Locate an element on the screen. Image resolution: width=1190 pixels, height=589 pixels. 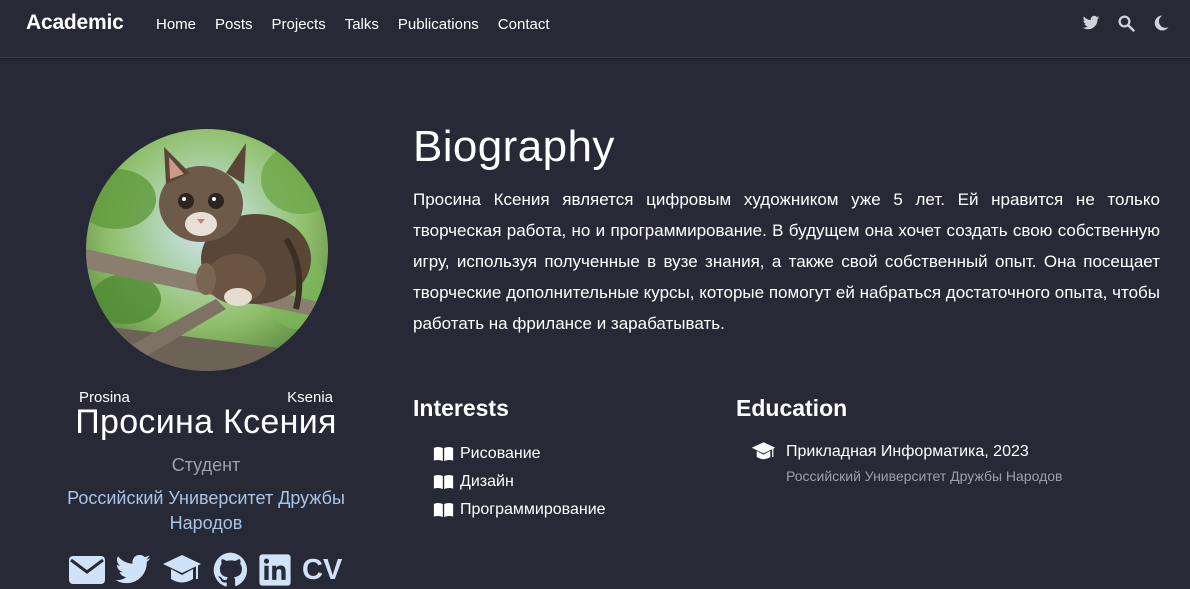
github-icon is located at coordinates (231, 570).